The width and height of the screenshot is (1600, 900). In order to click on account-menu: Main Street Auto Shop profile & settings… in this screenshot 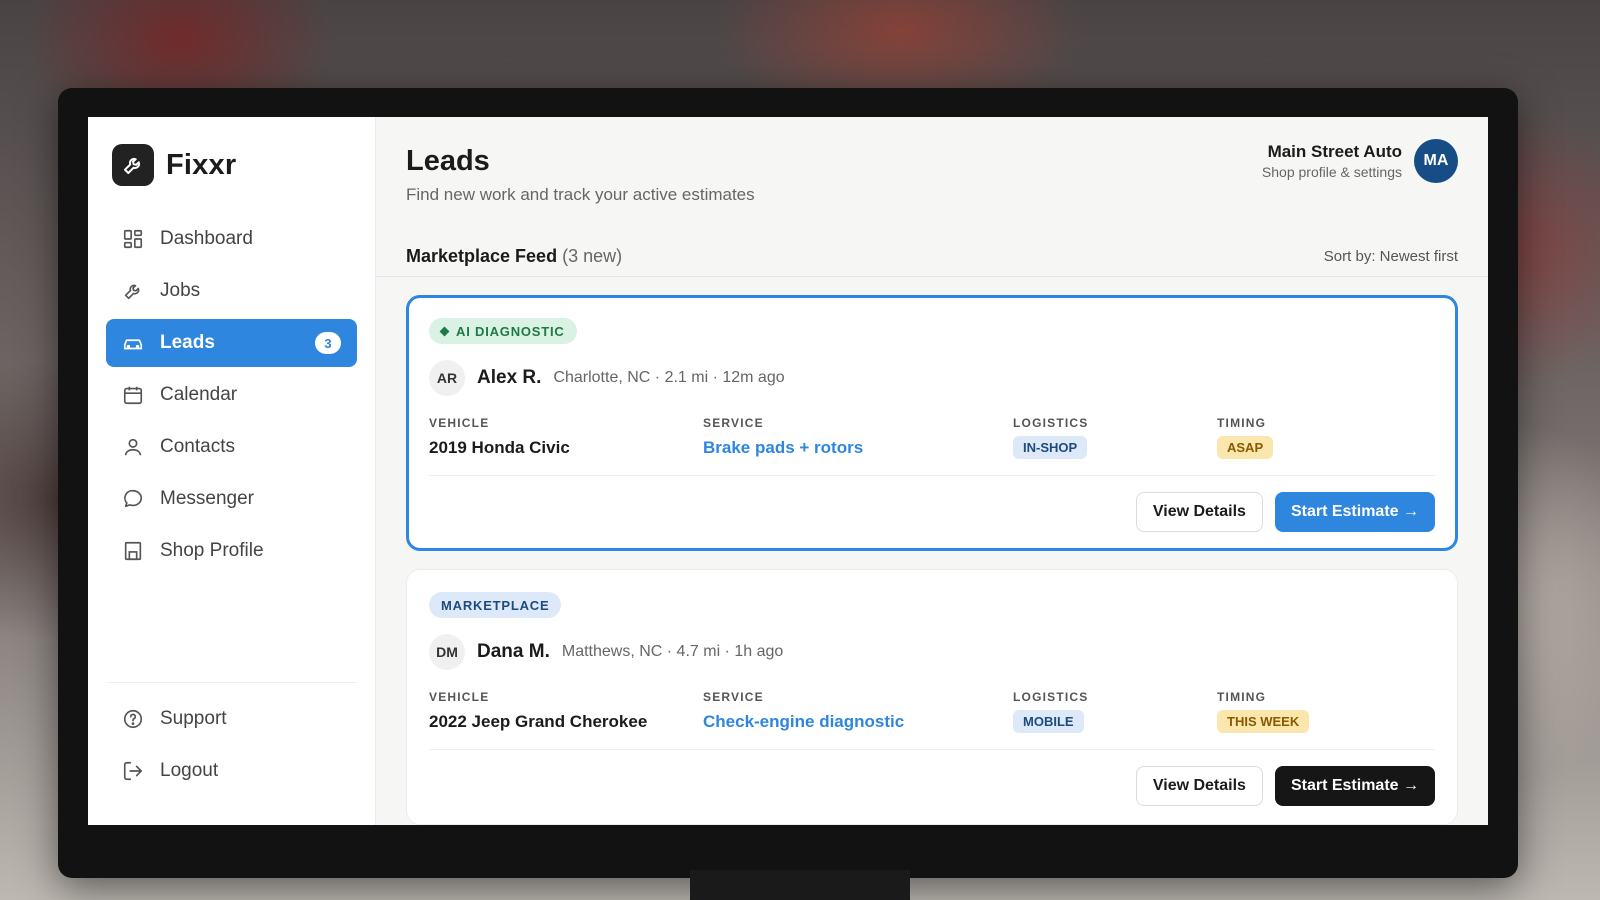, I will do `click(1360, 161)`.